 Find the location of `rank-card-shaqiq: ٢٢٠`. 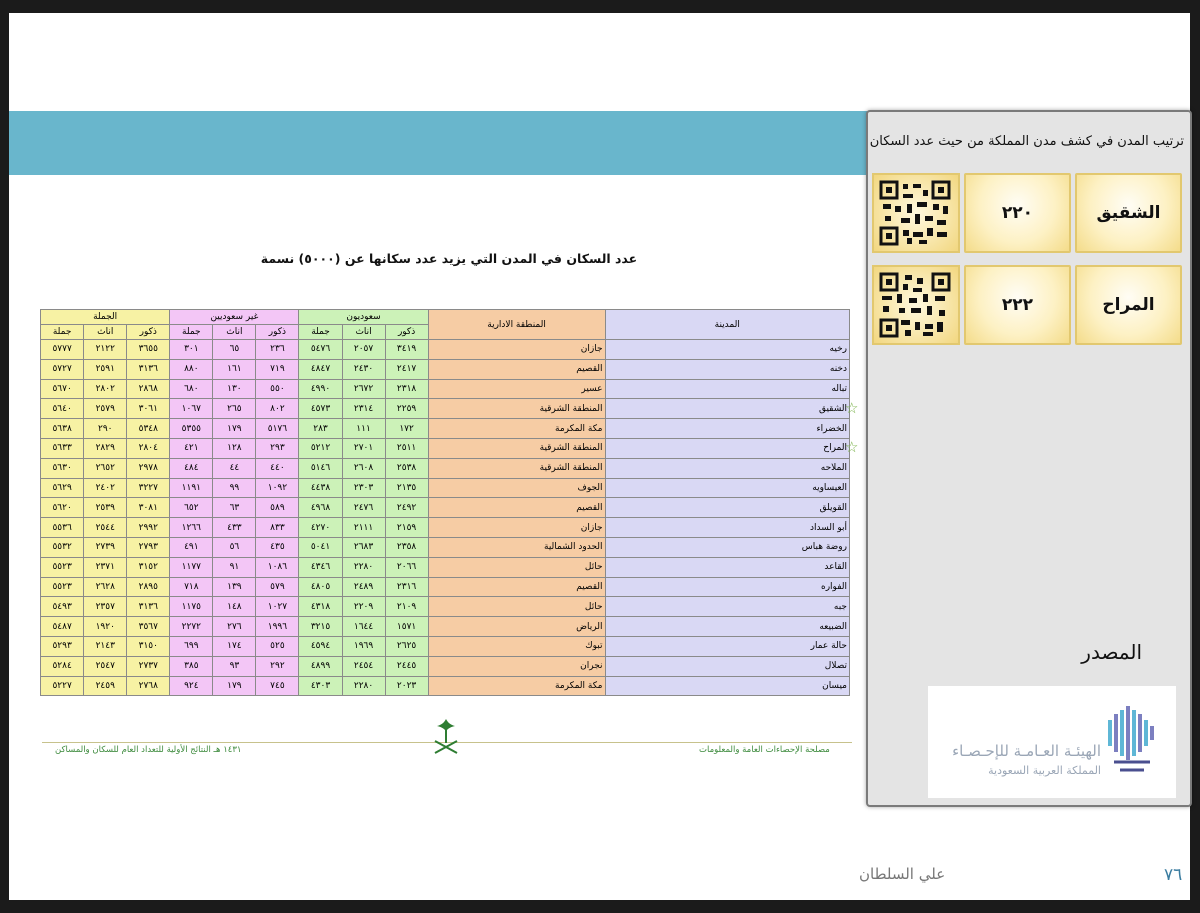

rank-card-shaqiq: ٢٢٠ is located at coordinates (1017, 213).